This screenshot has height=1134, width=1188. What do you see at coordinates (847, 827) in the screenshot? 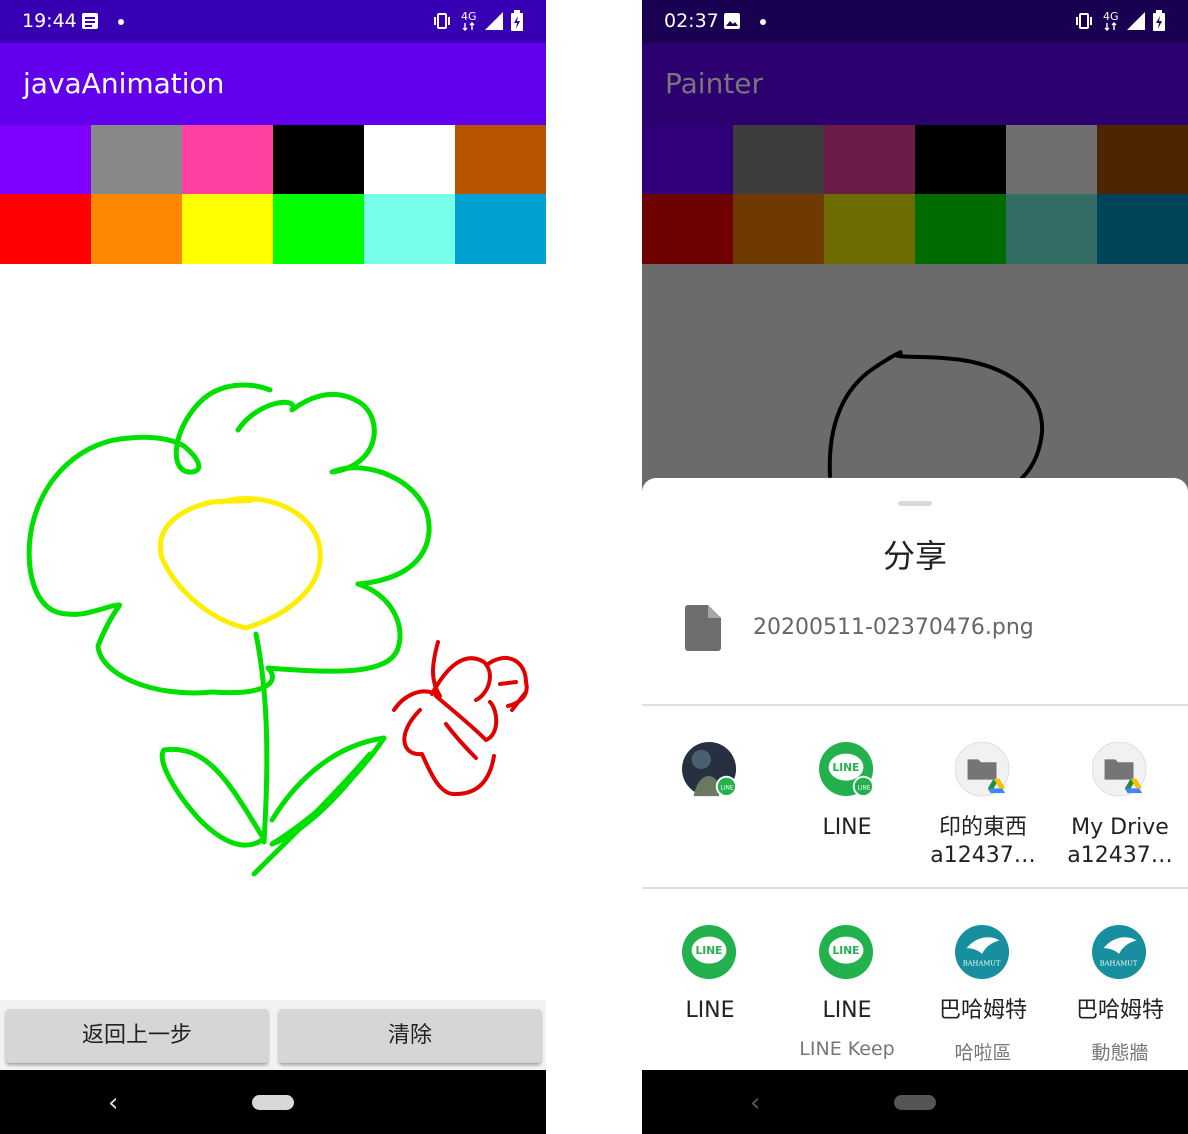
I see `share-target-label: LINE` at bounding box center [847, 827].